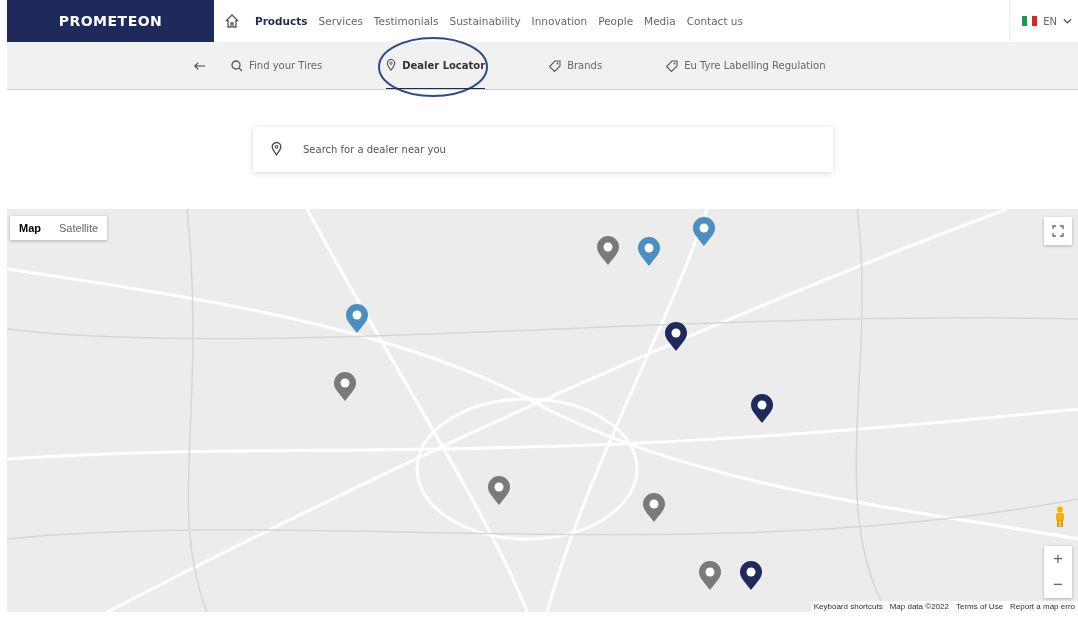 Image resolution: width=1078 pixels, height=619 pixels. Describe the element at coordinates (281, 21) in the screenshot. I see `nav-link: Products` at that location.